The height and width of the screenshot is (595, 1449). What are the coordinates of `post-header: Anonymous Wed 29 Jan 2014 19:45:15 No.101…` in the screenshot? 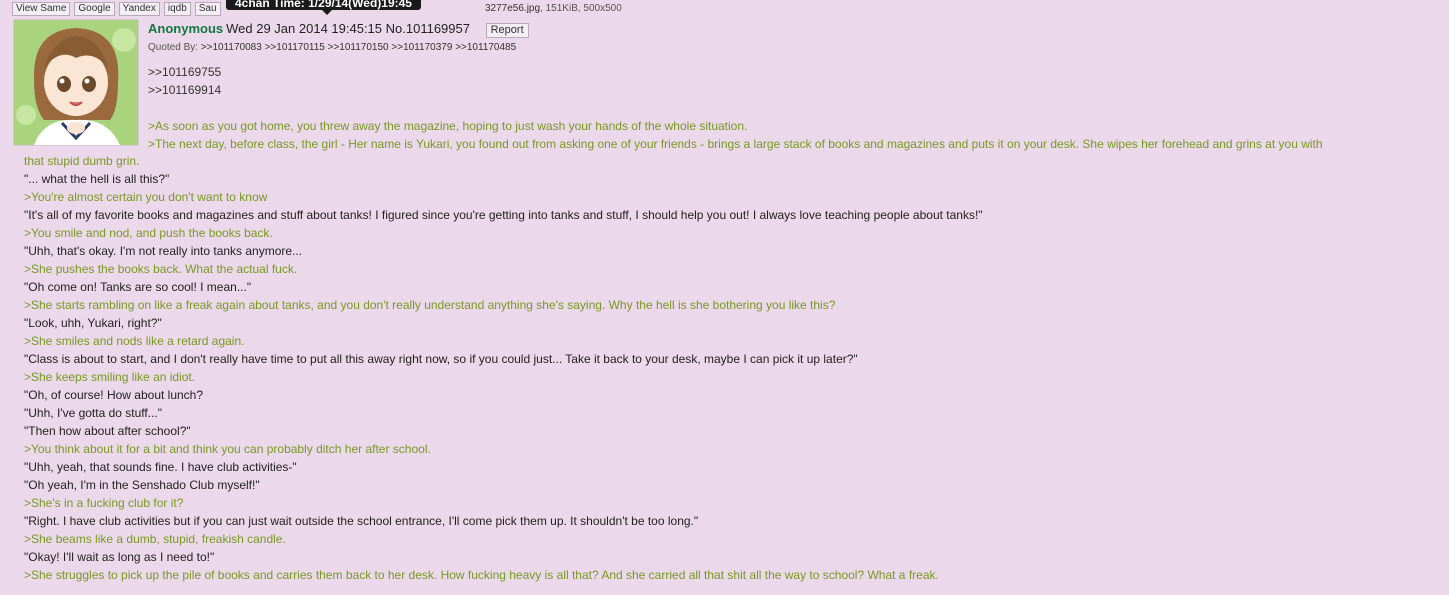 It's located at (338, 29).